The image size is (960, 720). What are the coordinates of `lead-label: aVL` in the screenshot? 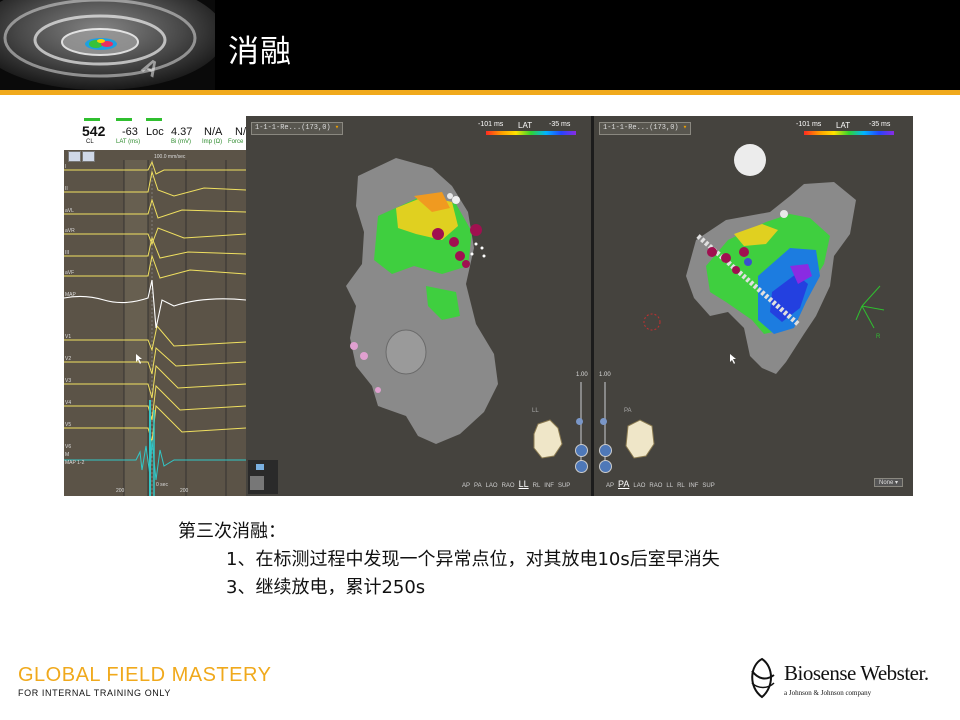 It's located at (69, 211).